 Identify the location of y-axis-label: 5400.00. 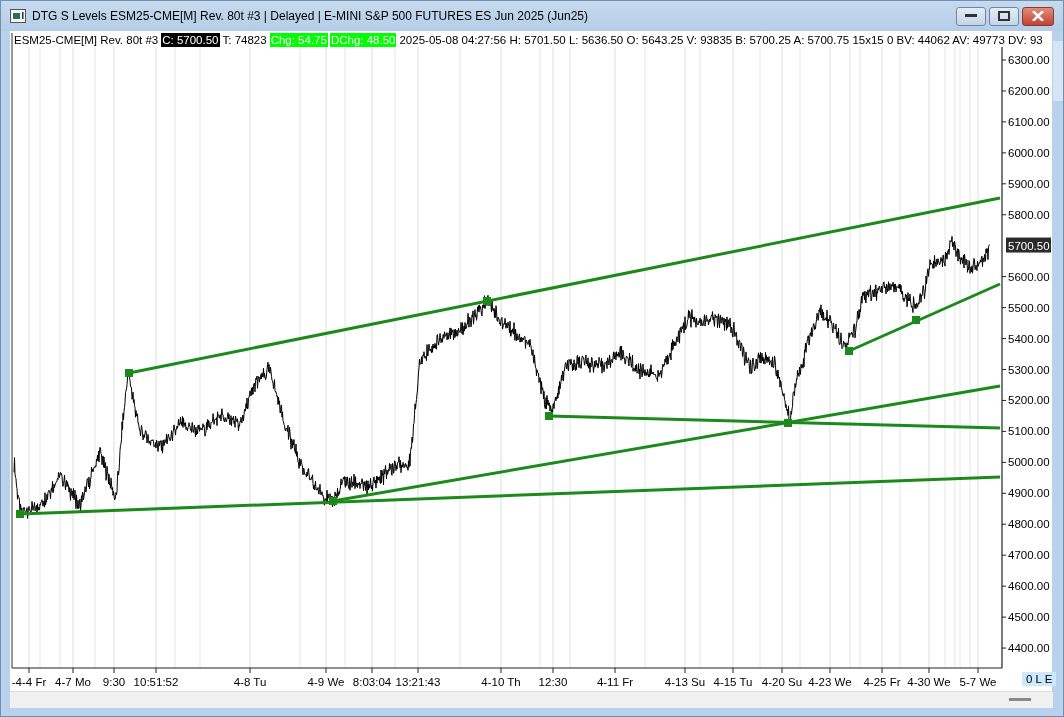
(1029, 338).